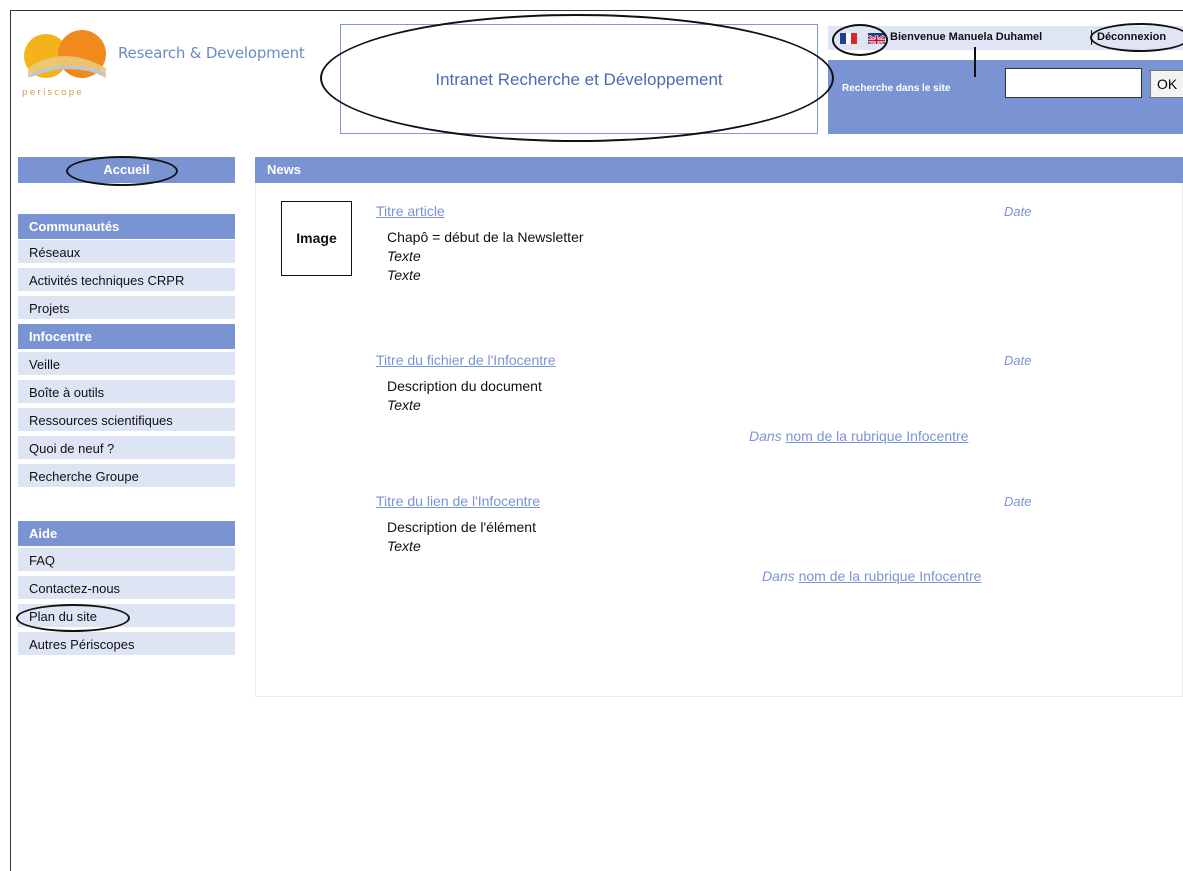 Image resolution: width=1183 pixels, height=871 pixels. What do you see at coordinates (1131, 37) in the screenshot?
I see `logout-link: Déconnexion` at bounding box center [1131, 37].